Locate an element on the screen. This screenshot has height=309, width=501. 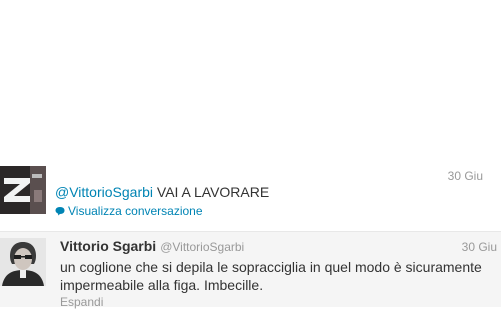
author-username: @VittorioSgarbi is located at coordinates (202, 247).